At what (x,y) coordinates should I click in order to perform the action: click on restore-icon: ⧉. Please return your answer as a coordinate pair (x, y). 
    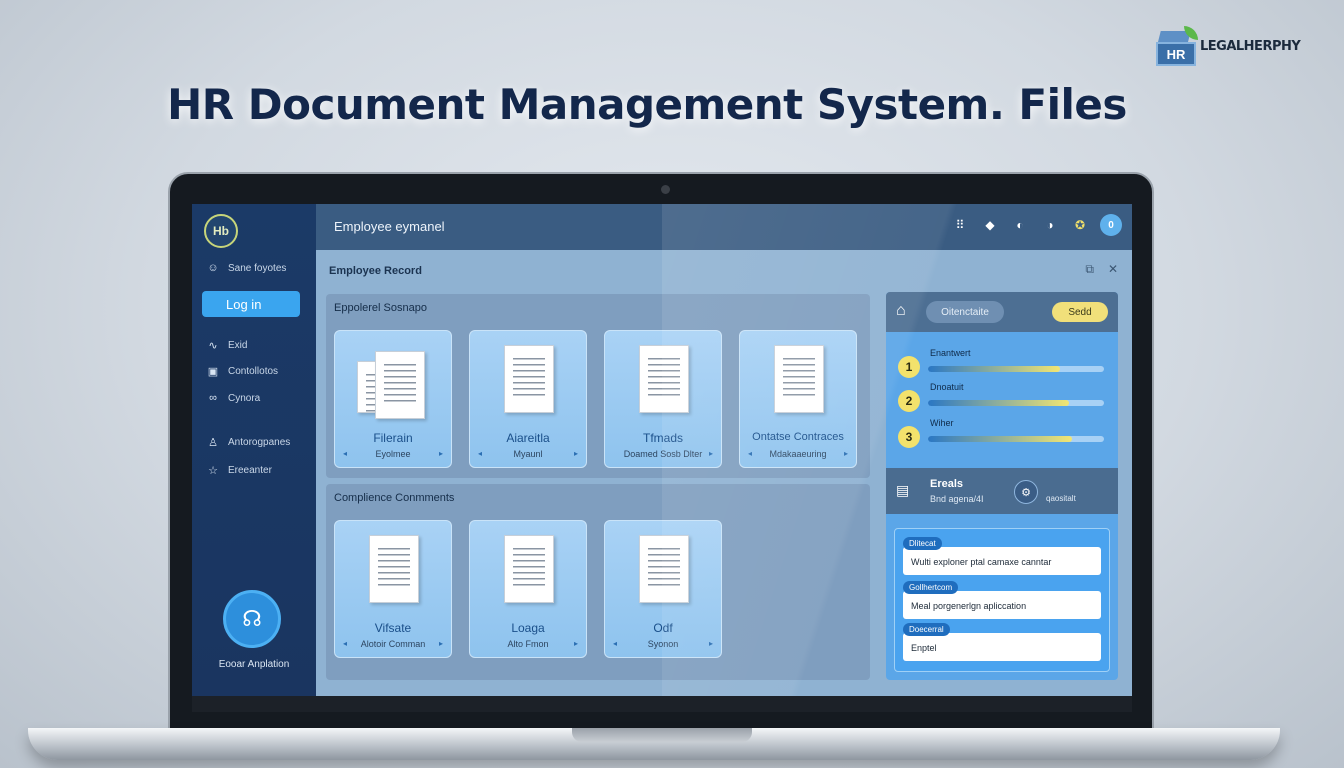
    Looking at the image, I should click on (1089, 269).